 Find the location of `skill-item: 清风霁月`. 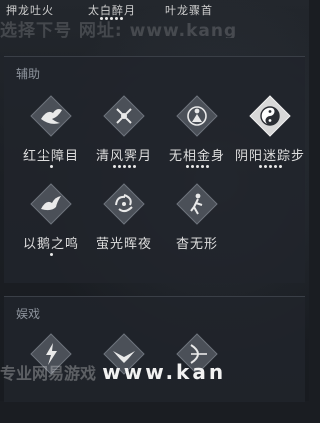

skill-item: 清风霁月 is located at coordinates (124, 140).